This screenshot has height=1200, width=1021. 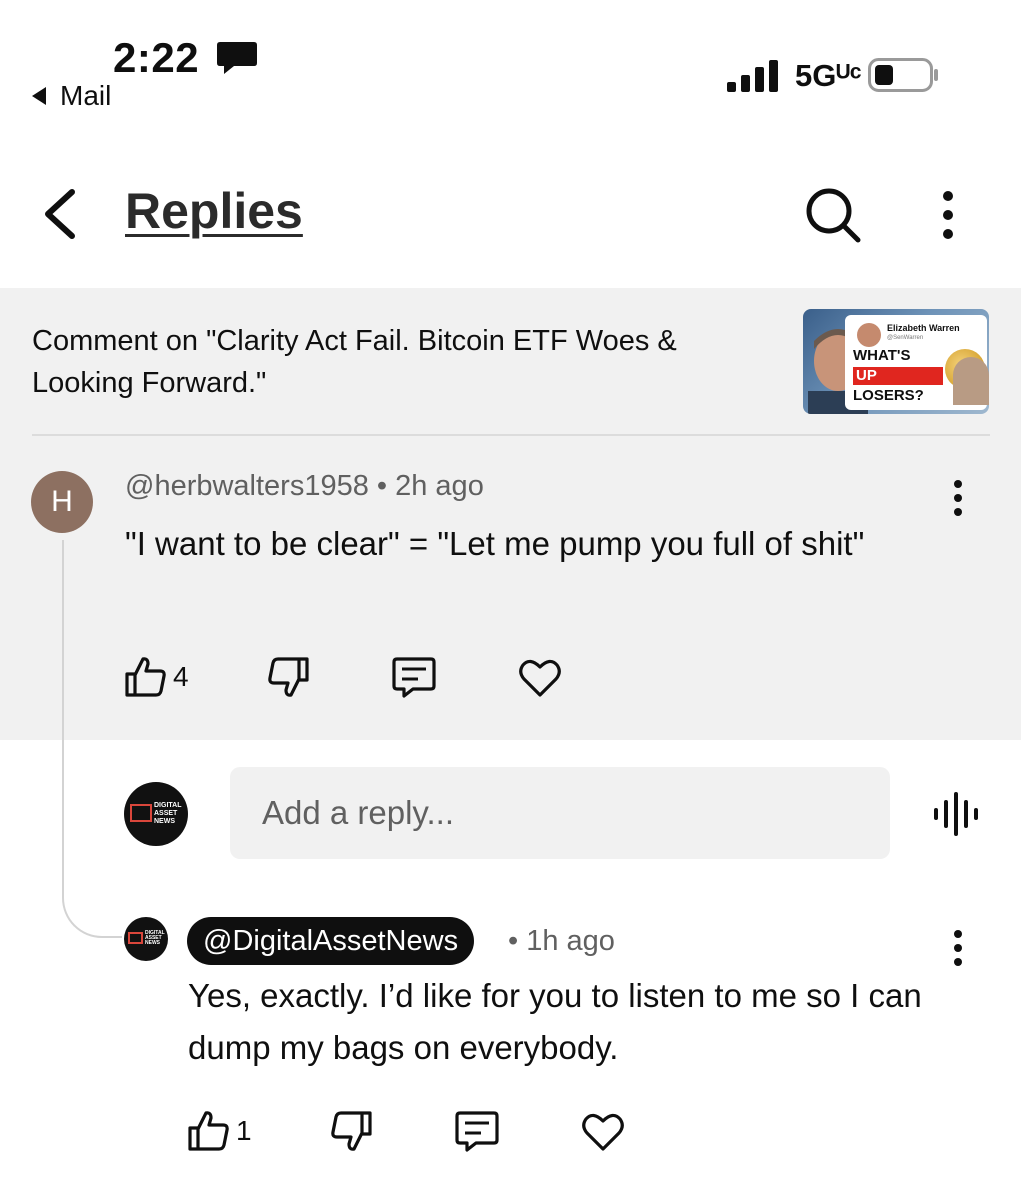 What do you see at coordinates (155, 938) in the screenshot?
I see `reply-avatar-logo-text: DIGITAL ASSET NEWS` at bounding box center [155, 938].